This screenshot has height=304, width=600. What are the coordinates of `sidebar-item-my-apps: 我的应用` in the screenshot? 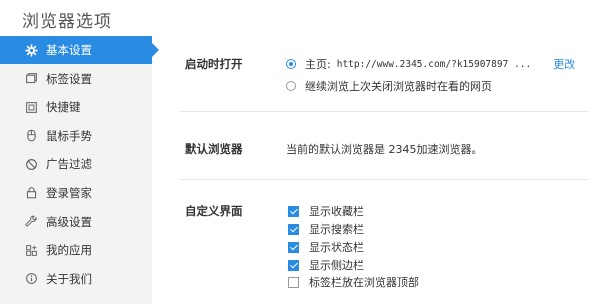 It's located at (76, 250).